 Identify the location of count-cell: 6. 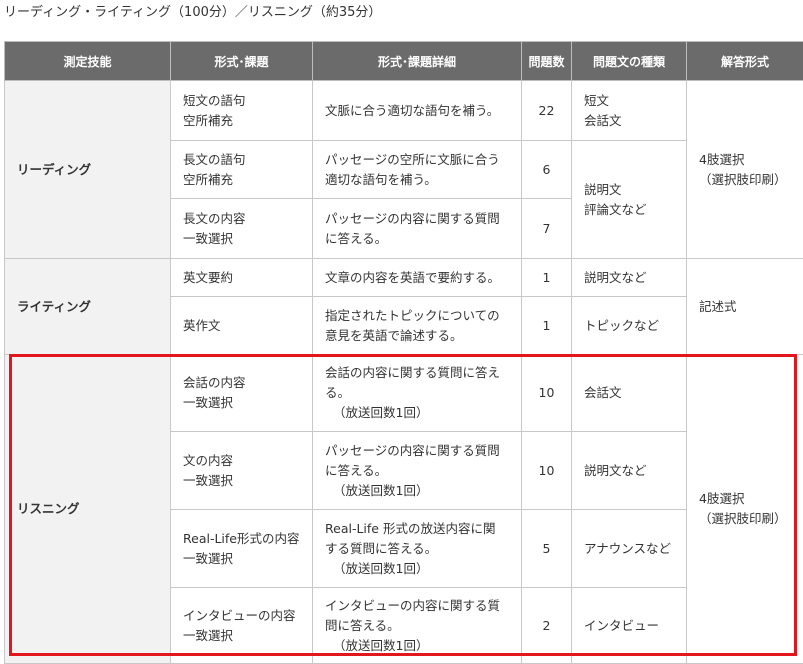
(547, 170).